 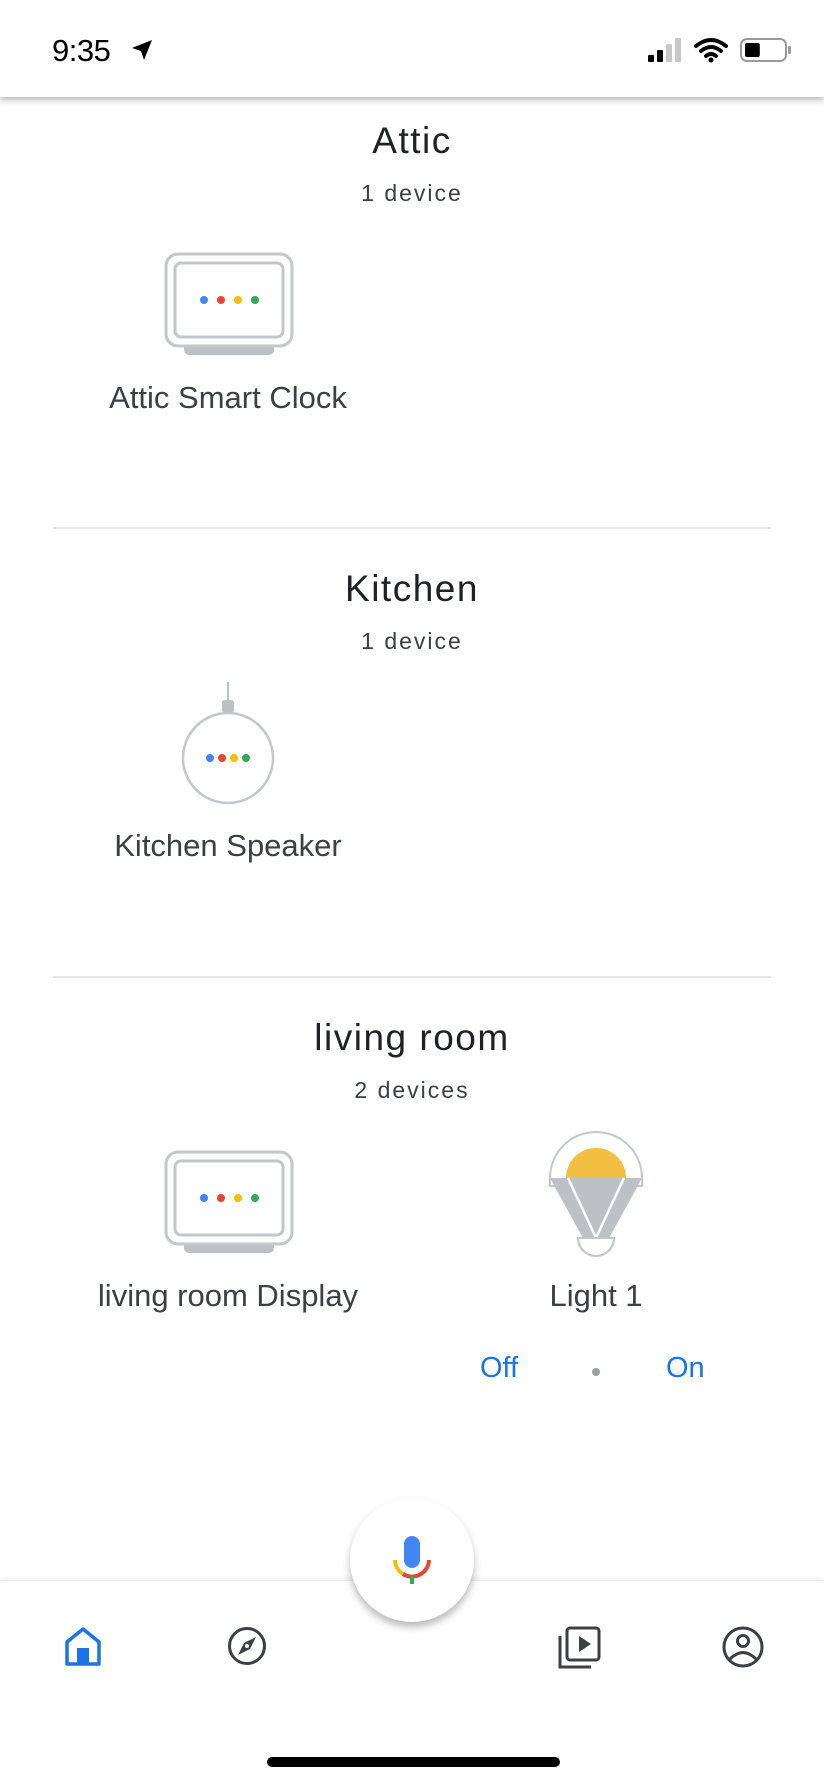 I want to click on nav-media-tab, so click(x=579, y=1647).